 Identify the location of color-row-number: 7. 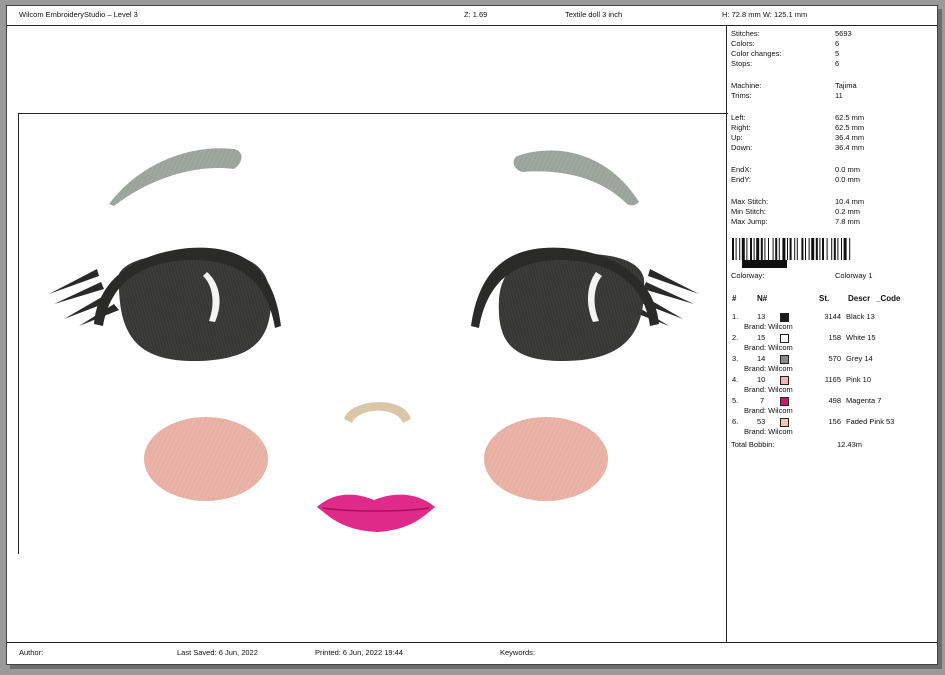
(762, 400).